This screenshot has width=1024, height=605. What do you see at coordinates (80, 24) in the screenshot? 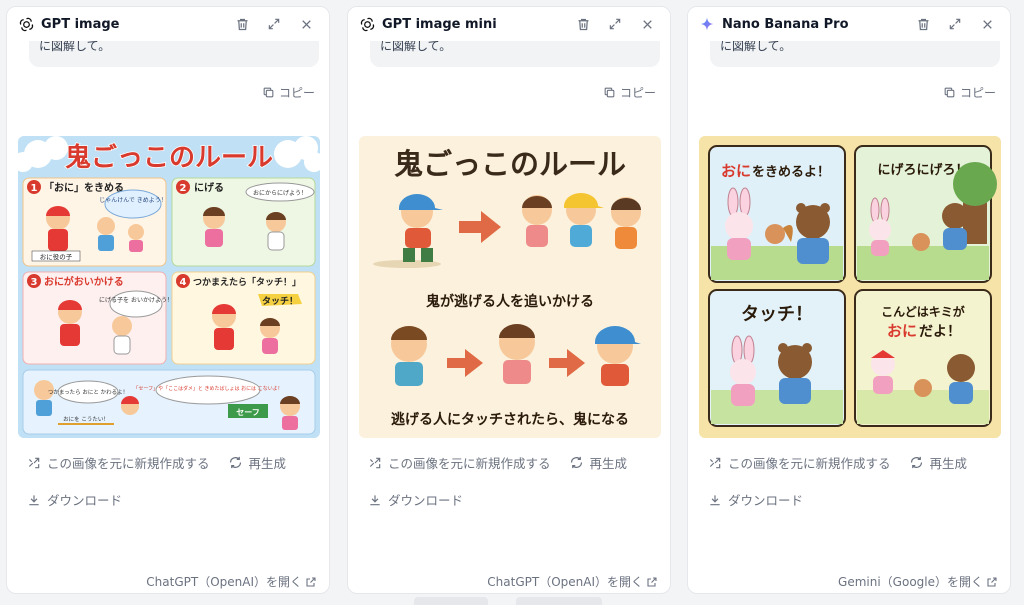
I see `model-name: GPT image` at bounding box center [80, 24].